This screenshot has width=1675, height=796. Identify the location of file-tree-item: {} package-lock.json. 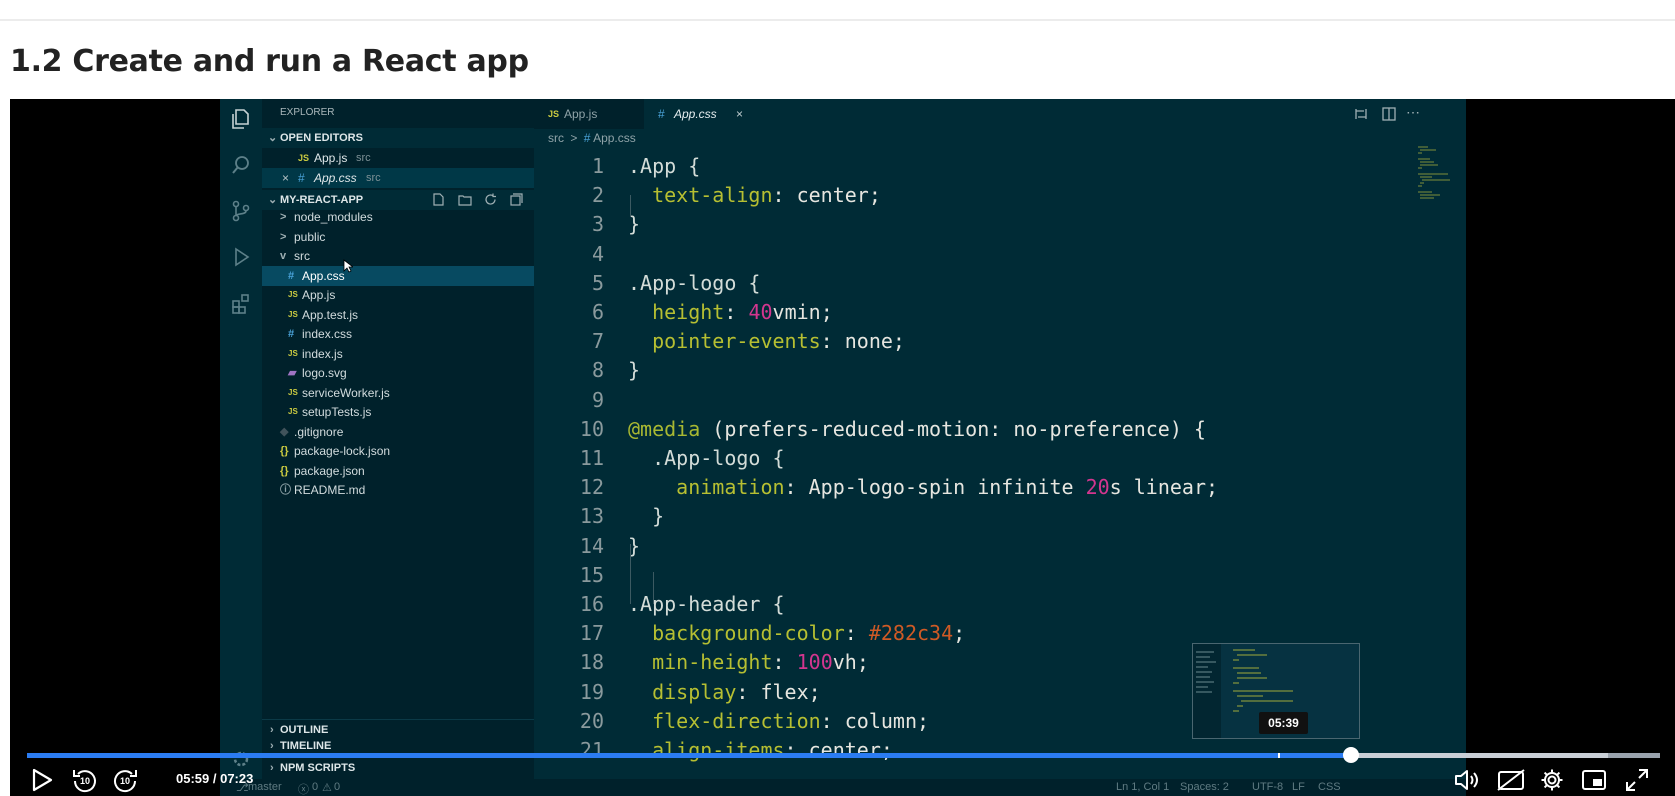
(398, 451).